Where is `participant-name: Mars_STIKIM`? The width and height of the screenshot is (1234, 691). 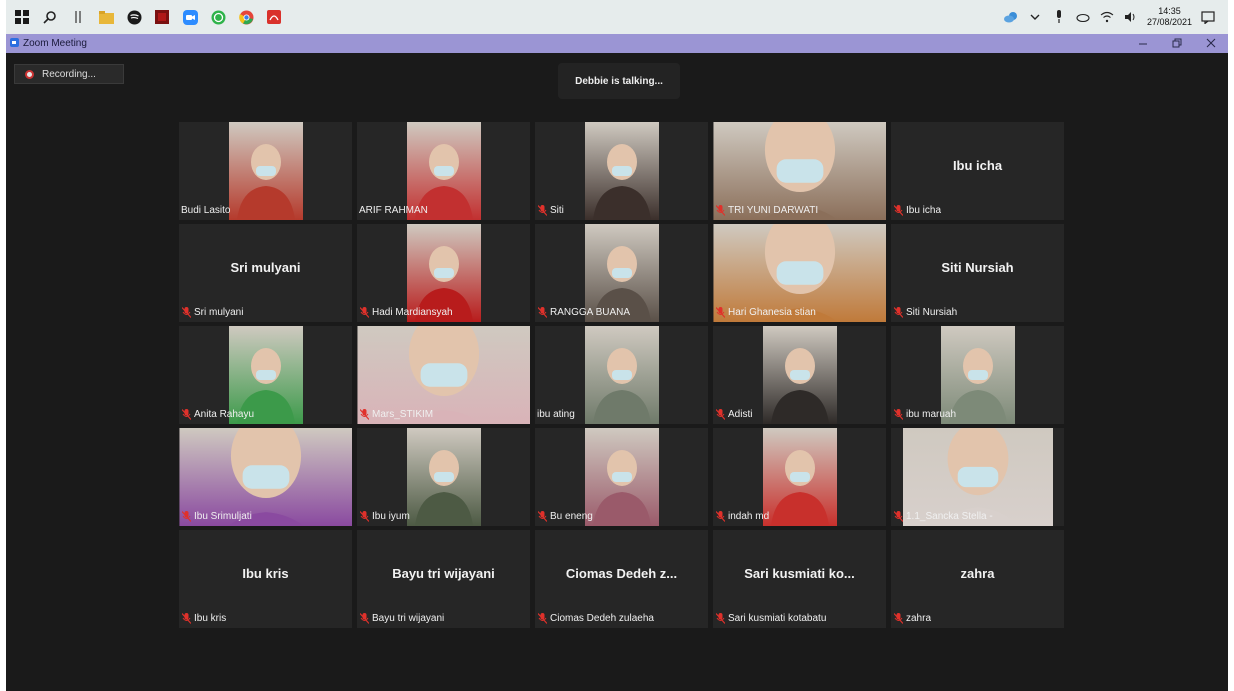 participant-name: Mars_STIKIM is located at coordinates (403, 414).